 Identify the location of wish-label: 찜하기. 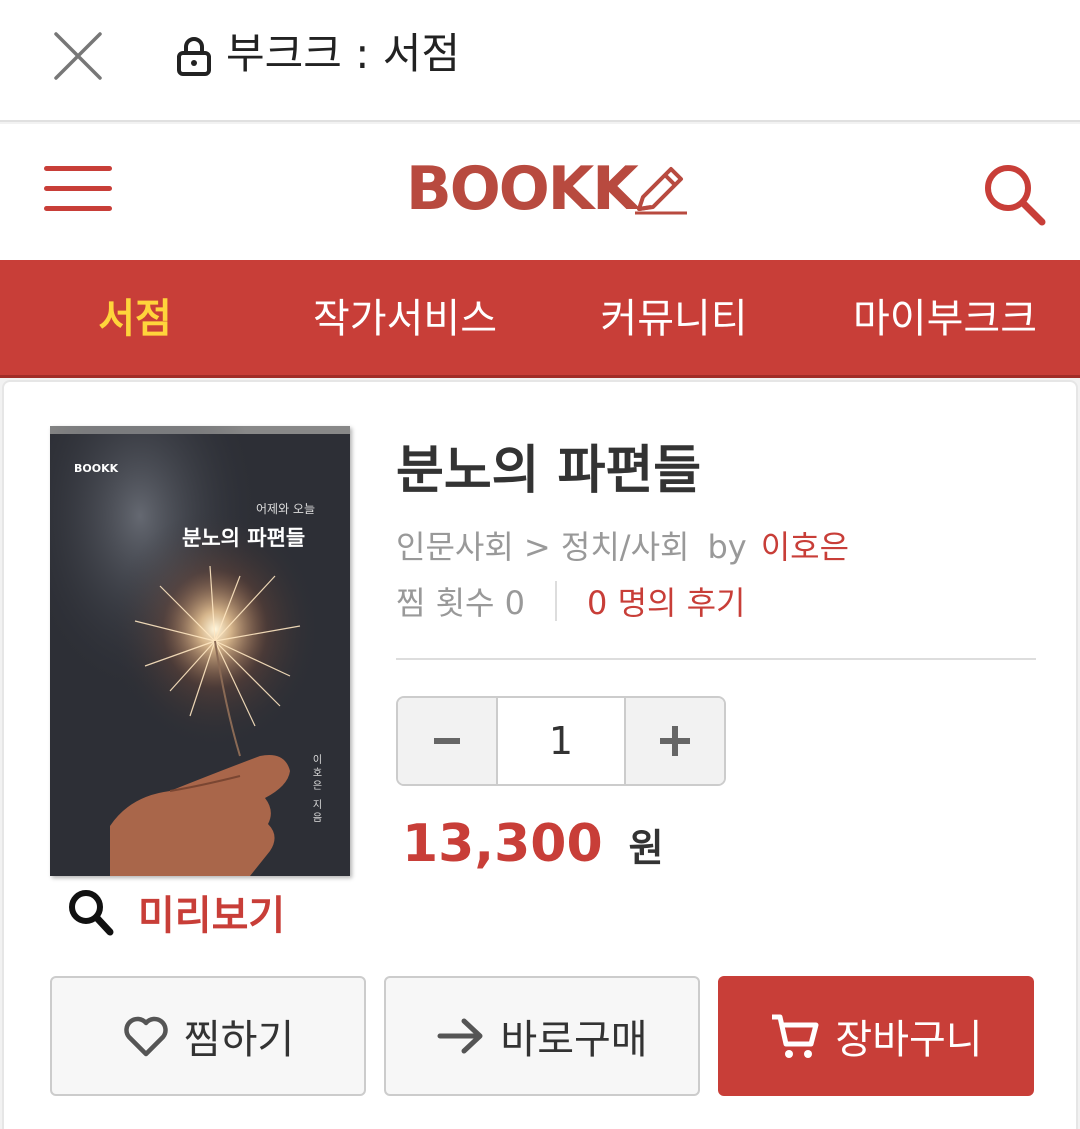
(239, 1040).